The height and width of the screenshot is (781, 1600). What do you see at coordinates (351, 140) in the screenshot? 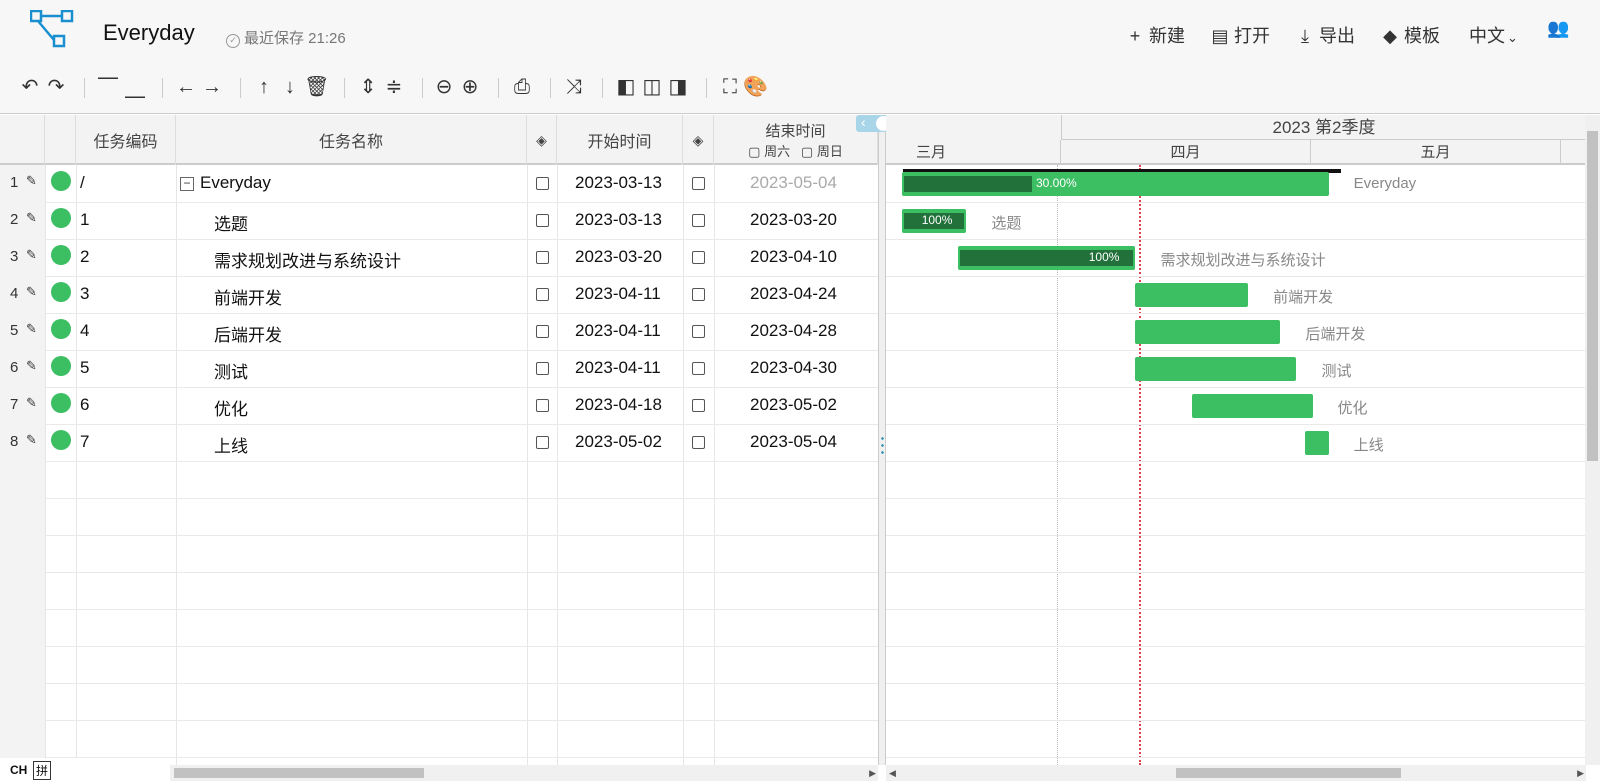
I see `col-header-name: 任务名称` at bounding box center [351, 140].